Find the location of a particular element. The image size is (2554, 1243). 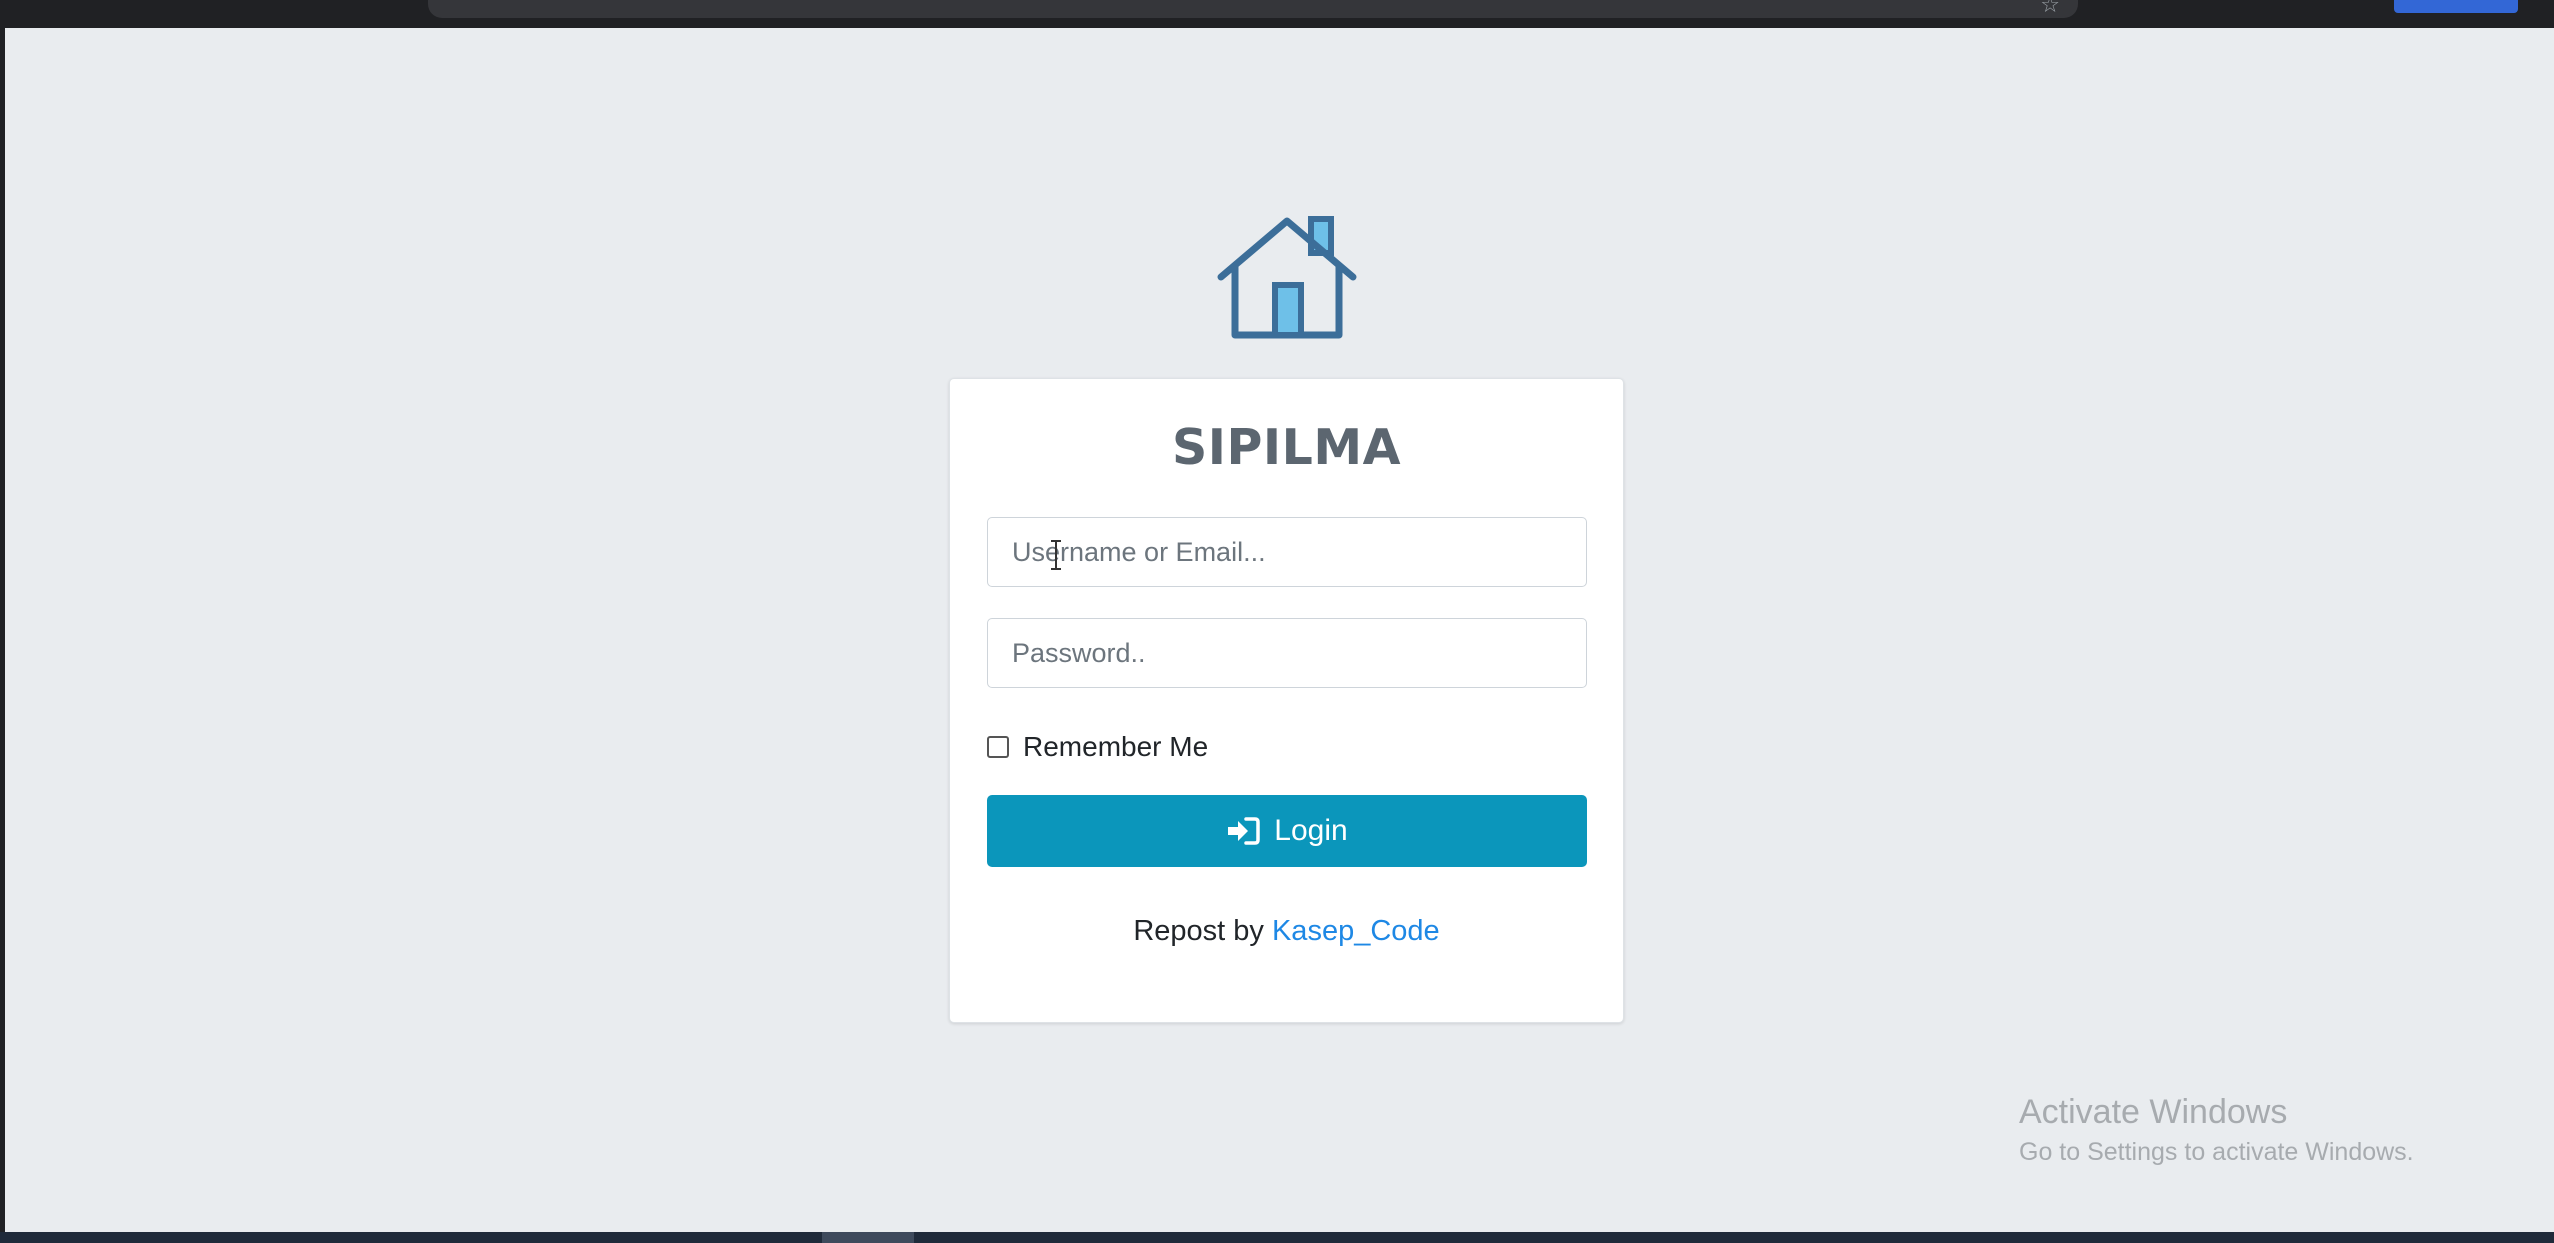

username-input is located at coordinates (1287, 552).